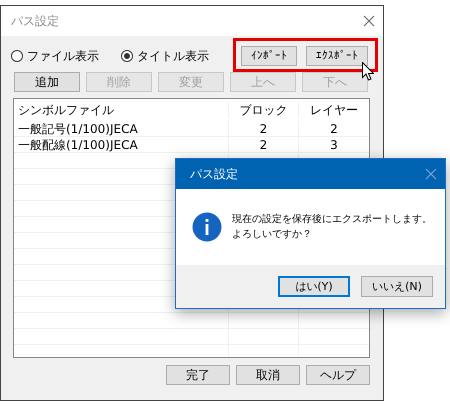 The width and height of the screenshot is (450, 406). What do you see at coordinates (268, 375) in the screenshot?
I see `cancel-button: 取消` at bounding box center [268, 375].